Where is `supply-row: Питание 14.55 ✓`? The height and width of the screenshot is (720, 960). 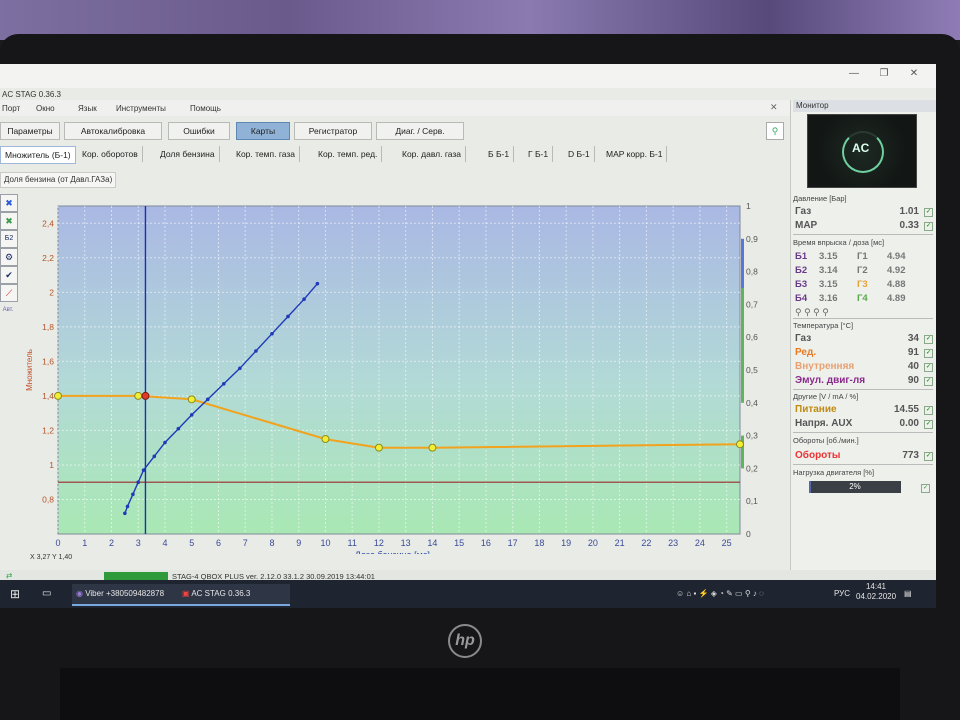
supply-row: Питание 14.55 ✓ is located at coordinates (864, 410).